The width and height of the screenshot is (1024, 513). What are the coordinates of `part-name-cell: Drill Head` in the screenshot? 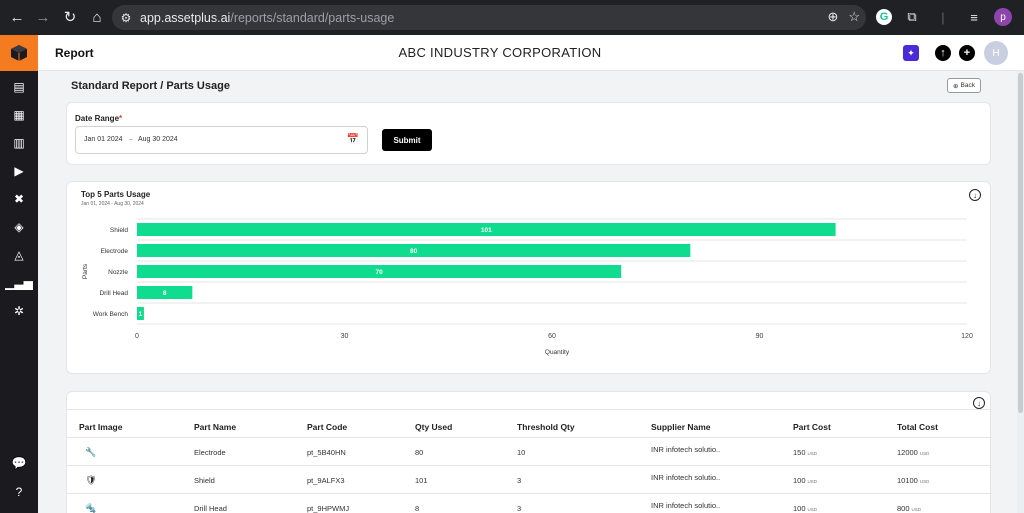 It's located at (210, 508).